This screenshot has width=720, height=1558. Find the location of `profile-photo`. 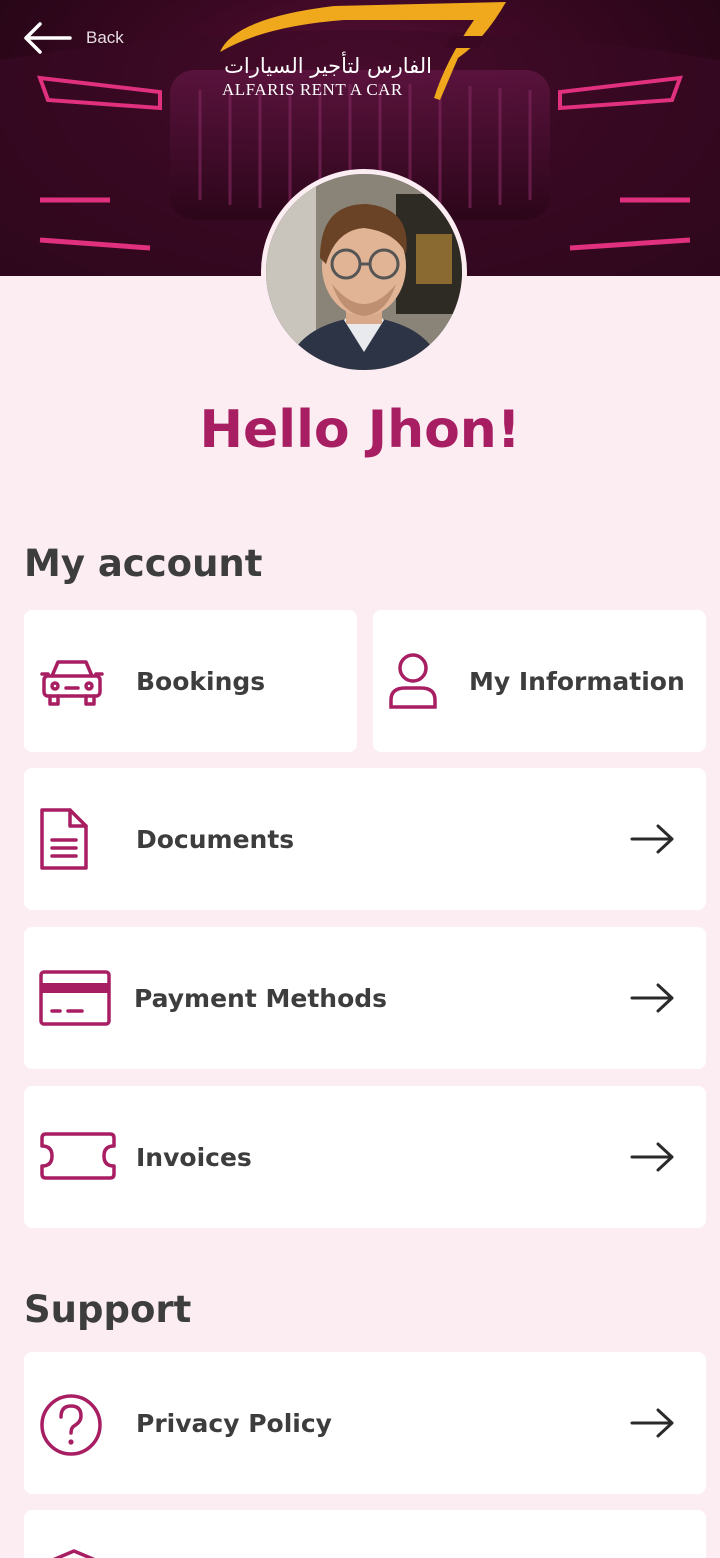

profile-photo is located at coordinates (364, 272).